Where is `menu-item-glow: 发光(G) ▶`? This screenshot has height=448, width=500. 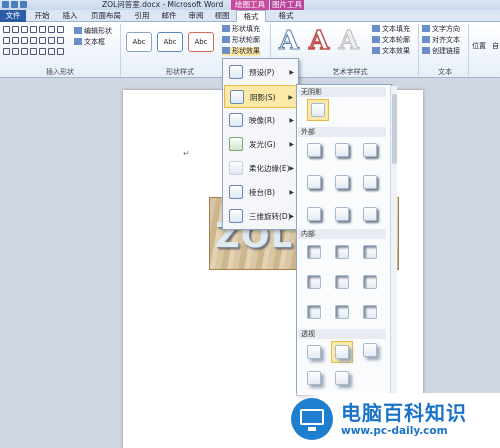
menu-item-glow: 发光(G) ▶ is located at coordinates (261, 144).